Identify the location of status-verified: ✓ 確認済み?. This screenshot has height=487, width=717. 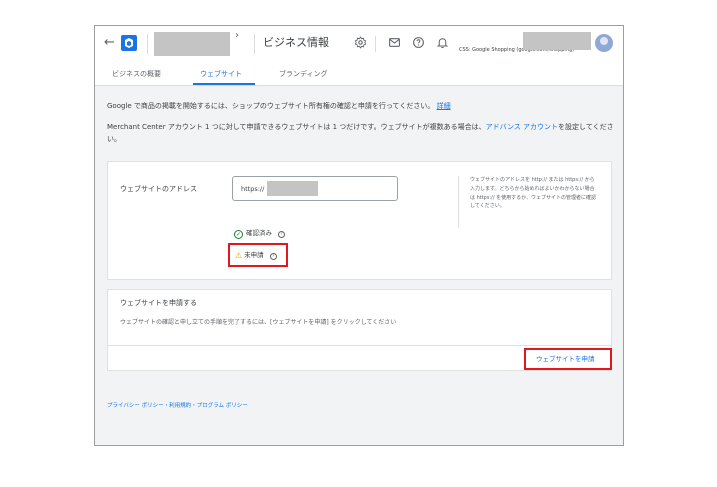
(259, 233).